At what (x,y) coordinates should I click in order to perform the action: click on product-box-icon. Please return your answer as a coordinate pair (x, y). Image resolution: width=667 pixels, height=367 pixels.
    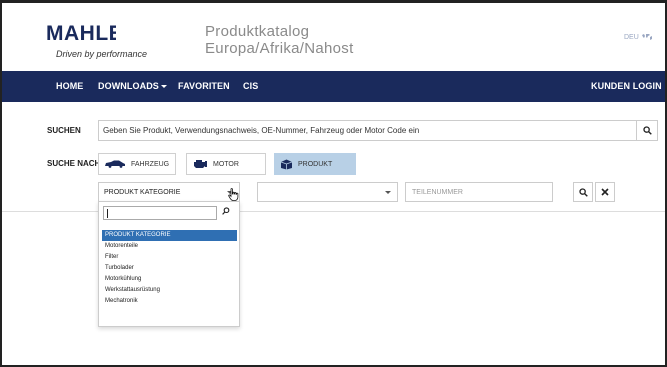
    Looking at the image, I should click on (286, 164).